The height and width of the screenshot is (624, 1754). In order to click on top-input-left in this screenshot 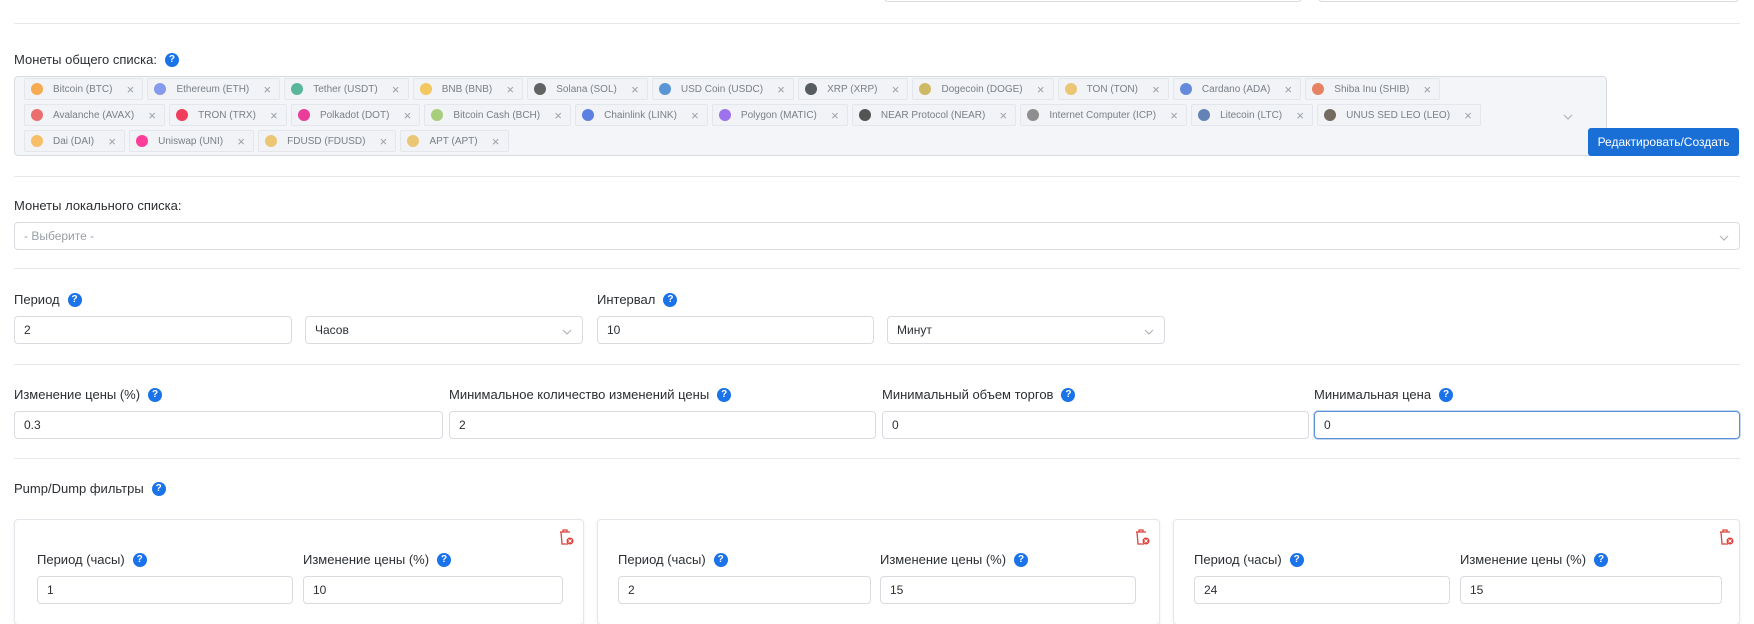, I will do `click(1093, 1)`.